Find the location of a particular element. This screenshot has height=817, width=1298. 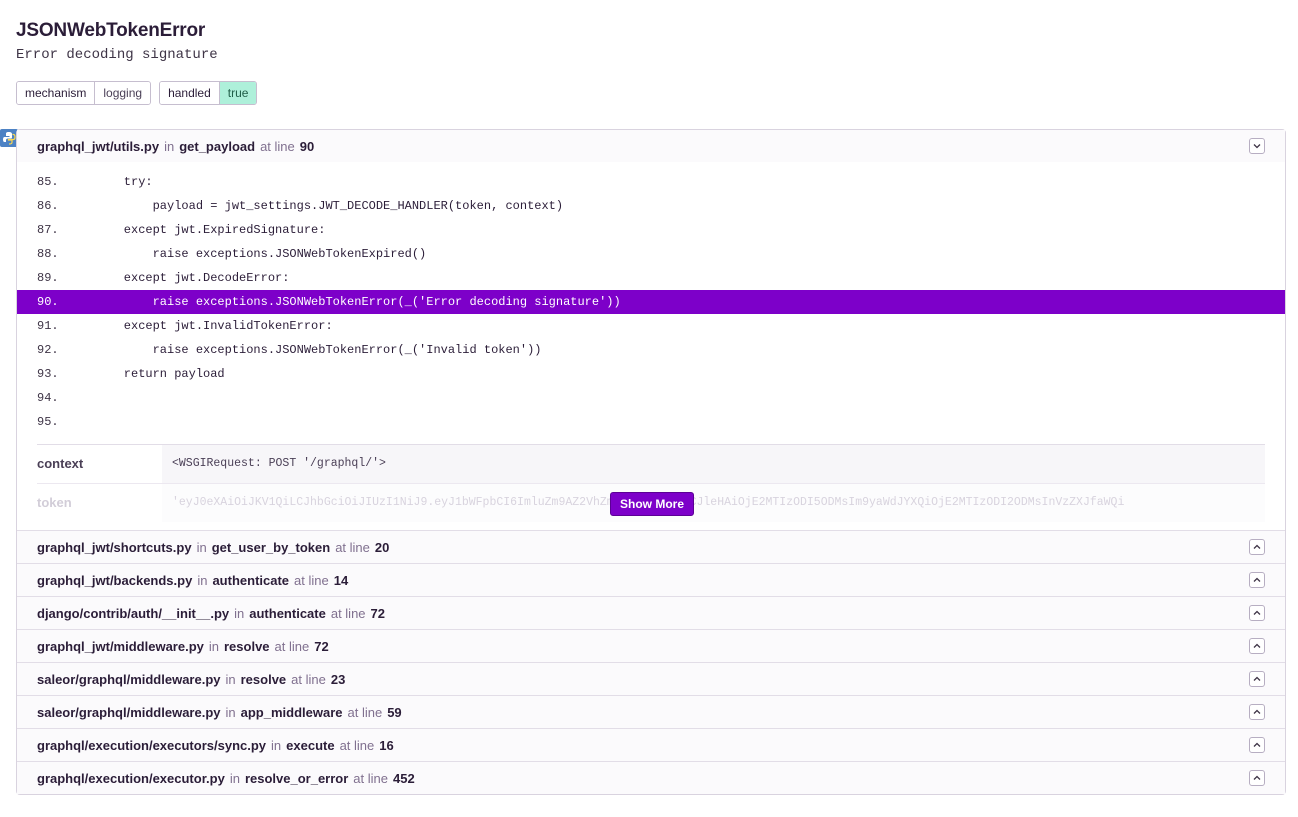

frame-function: resolve_or_error is located at coordinates (296, 778).